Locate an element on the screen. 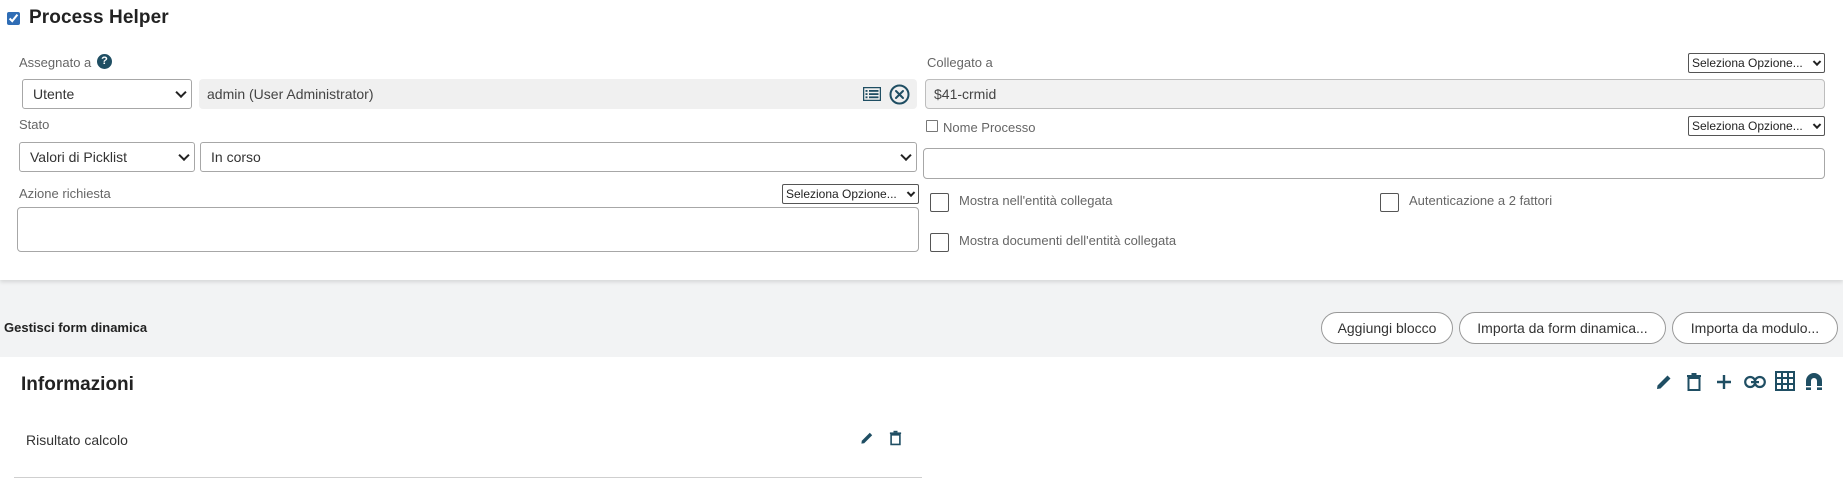 The height and width of the screenshot is (488, 1843). show-in-entity-checkbox is located at coordinates (939, 202).